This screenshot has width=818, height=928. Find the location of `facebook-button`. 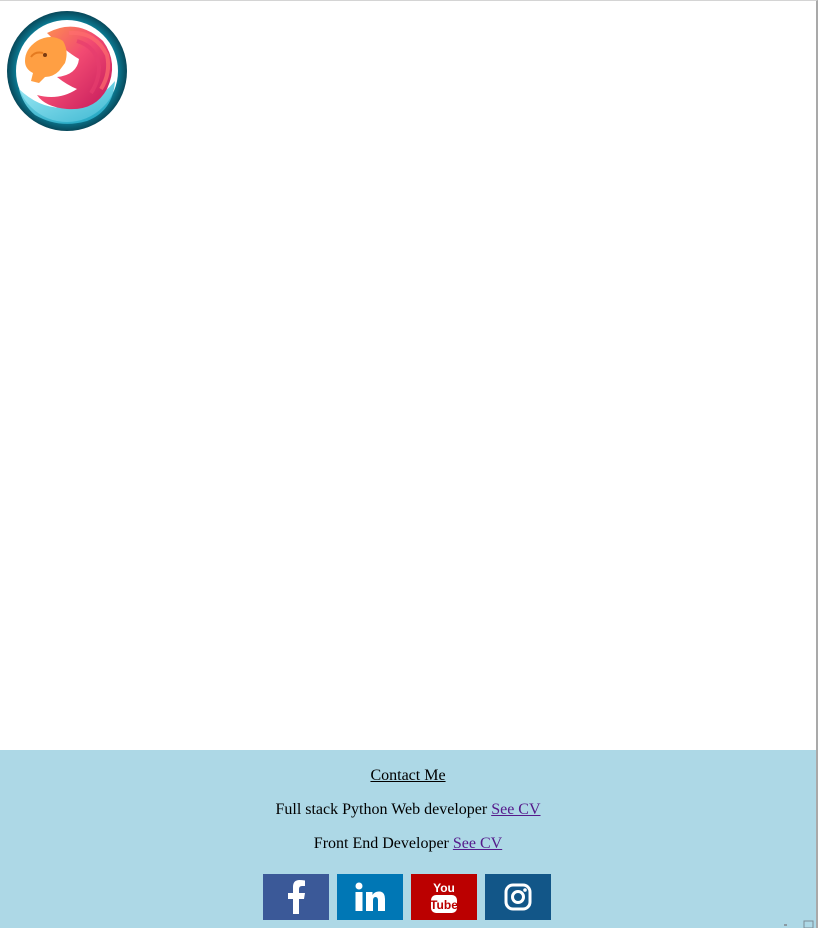

facebook-button is located at coordinates (296, 897).